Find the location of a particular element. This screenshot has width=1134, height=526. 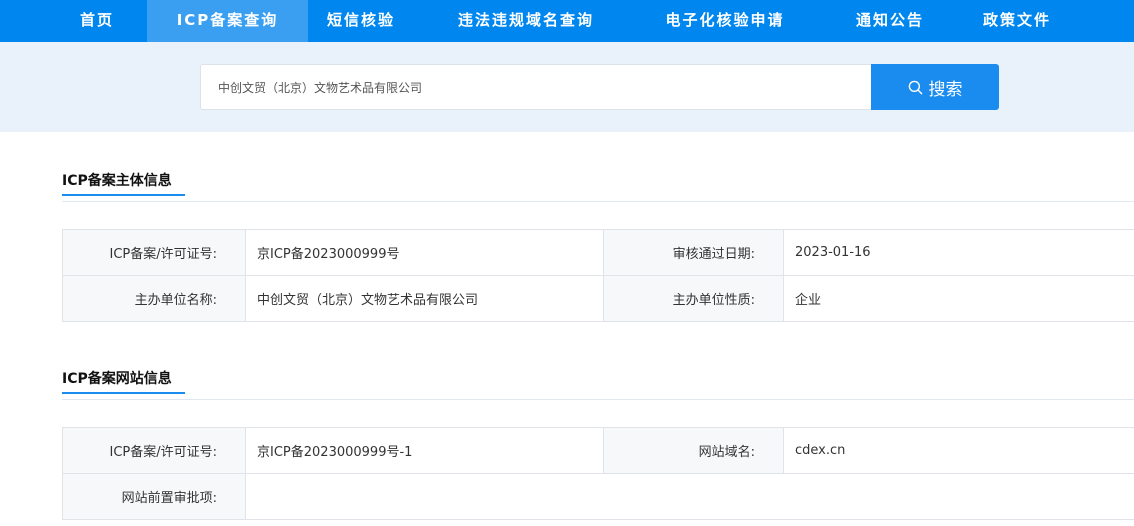

subject-section-underline is located at coordinates (123, 195).